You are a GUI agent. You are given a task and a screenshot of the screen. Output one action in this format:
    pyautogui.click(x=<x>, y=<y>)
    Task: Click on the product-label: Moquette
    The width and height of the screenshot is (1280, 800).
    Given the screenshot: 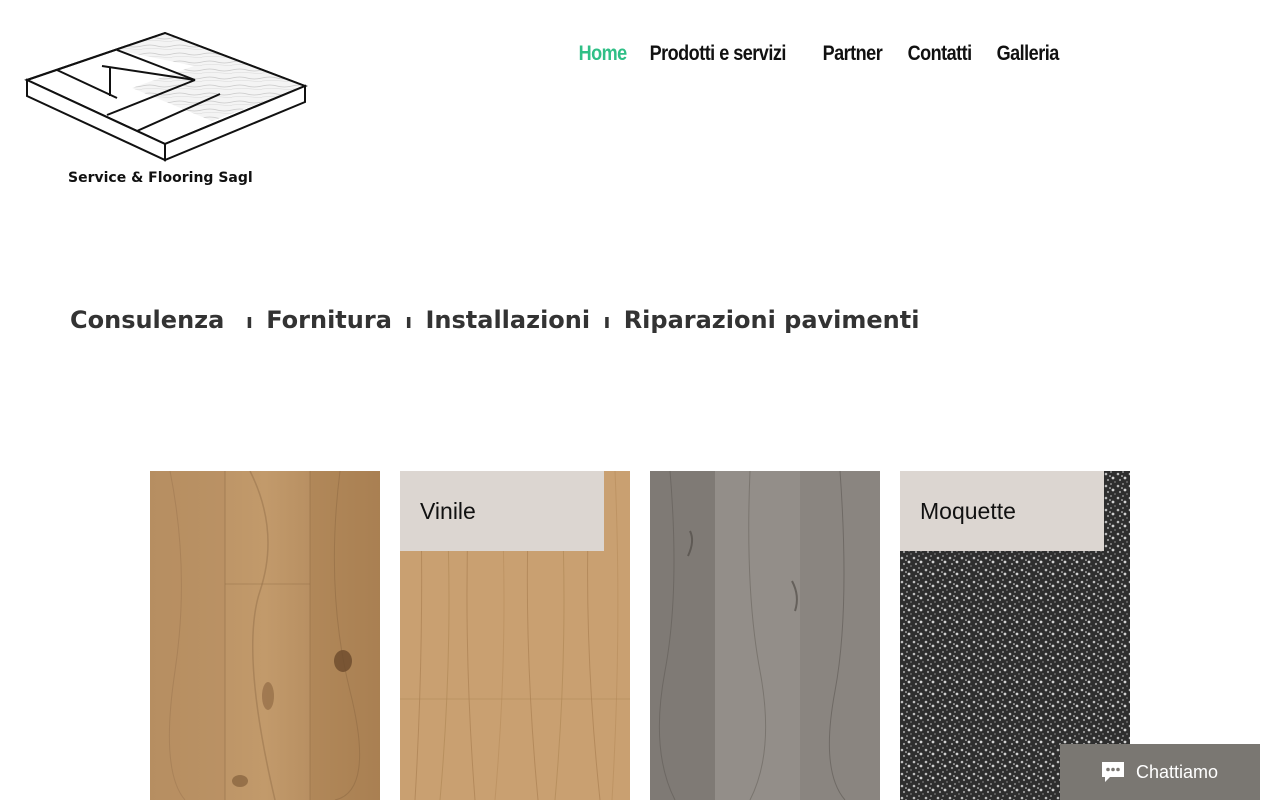 What is the action you would take?
    pyautogui.click(x=968, y=511)
    